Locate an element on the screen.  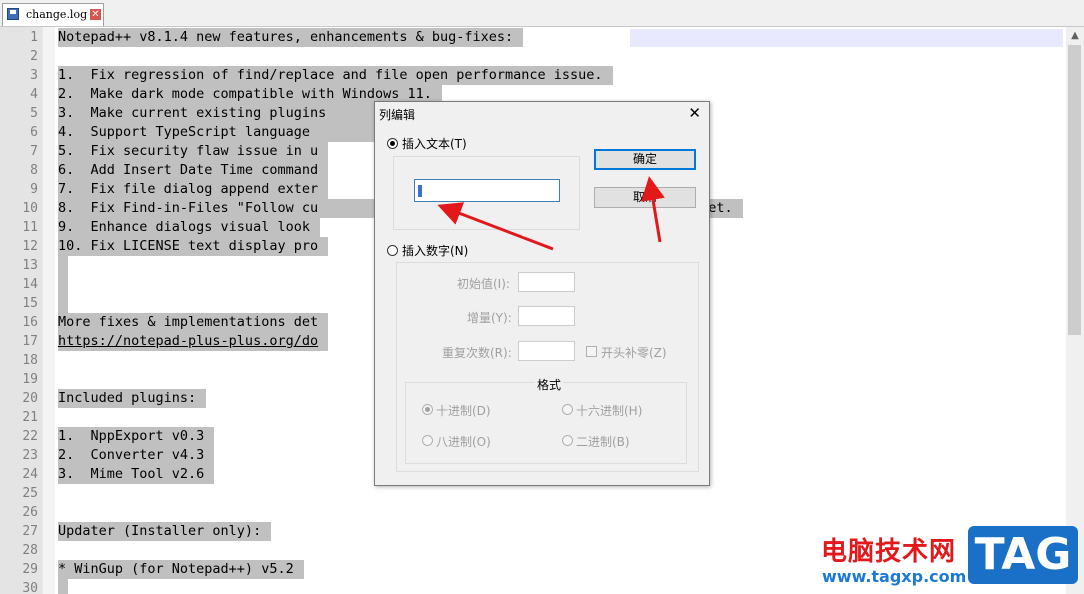
tab-label: change.log is located at coordinates (57, 14).